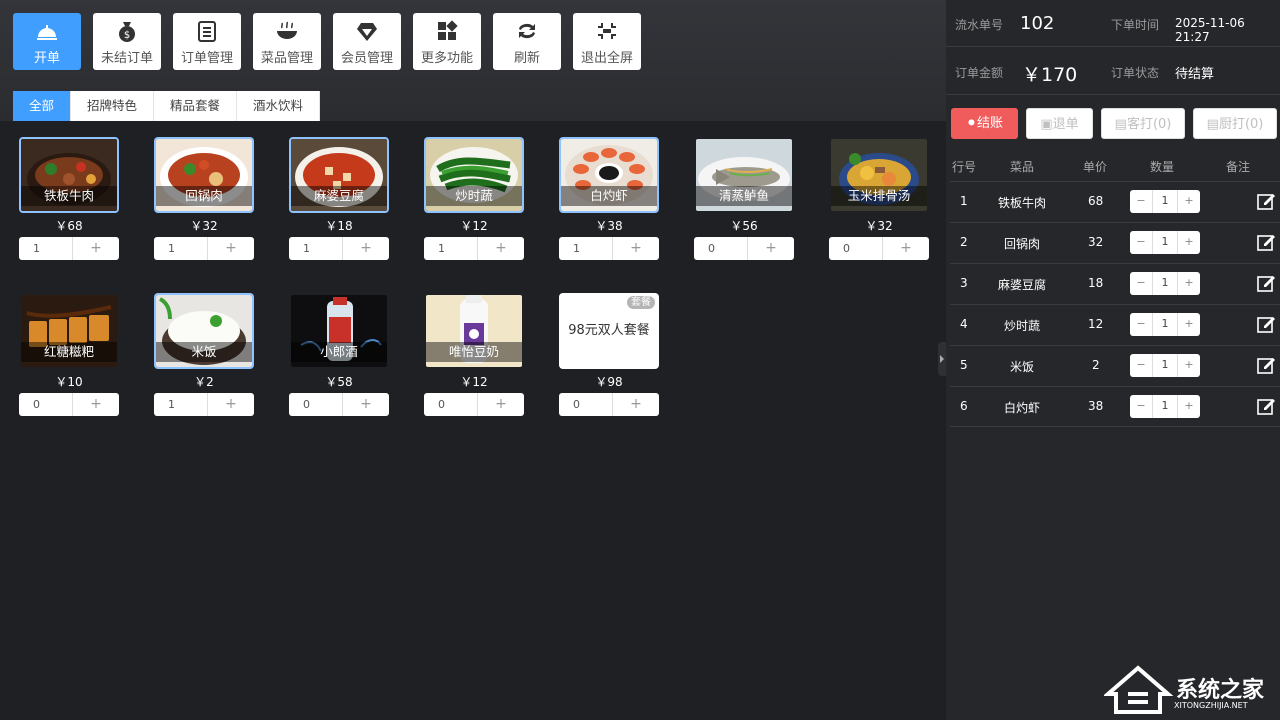 Image resolution: width=1280 pixels, height=720 pixels. I want to click on tab-set-meals: 精品套餐, so click(196, 106).